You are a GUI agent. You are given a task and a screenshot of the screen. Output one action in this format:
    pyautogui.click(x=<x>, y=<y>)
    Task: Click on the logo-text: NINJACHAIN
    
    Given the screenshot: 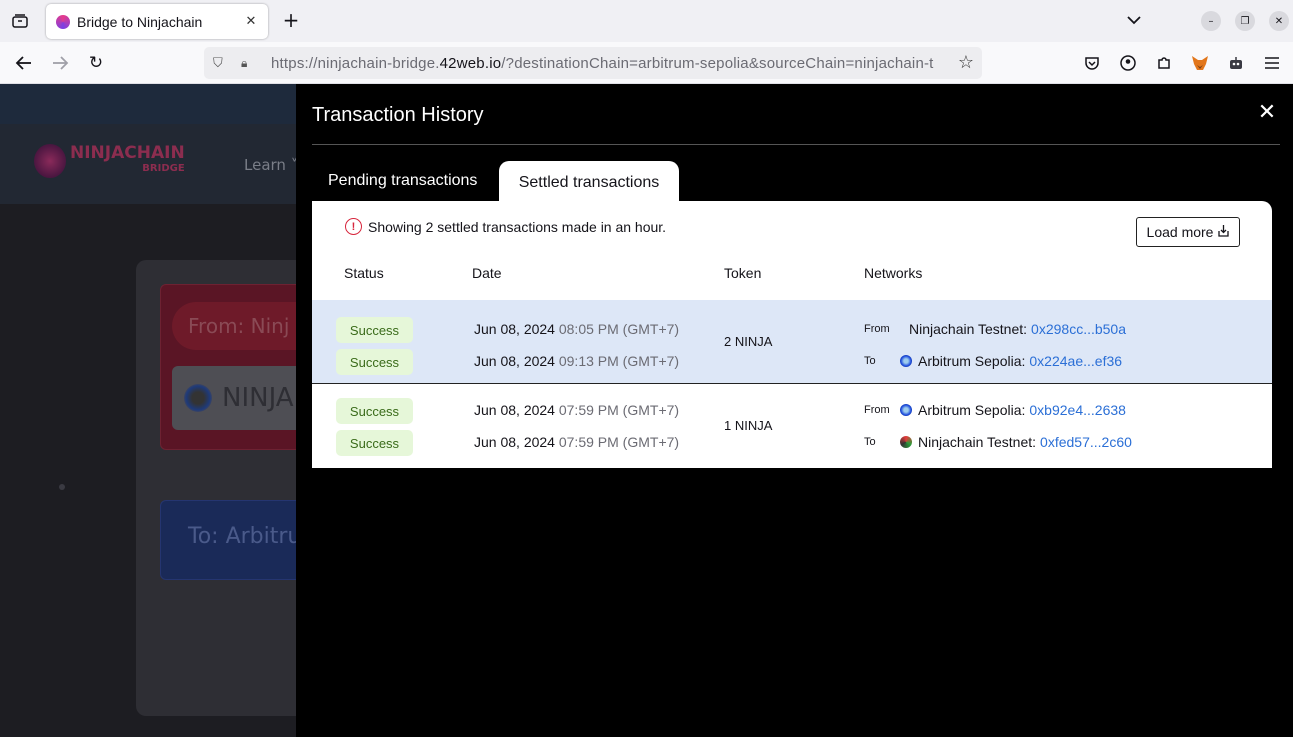 What is the action you would take?
    pyautogui.click(x=127, y=153)
    